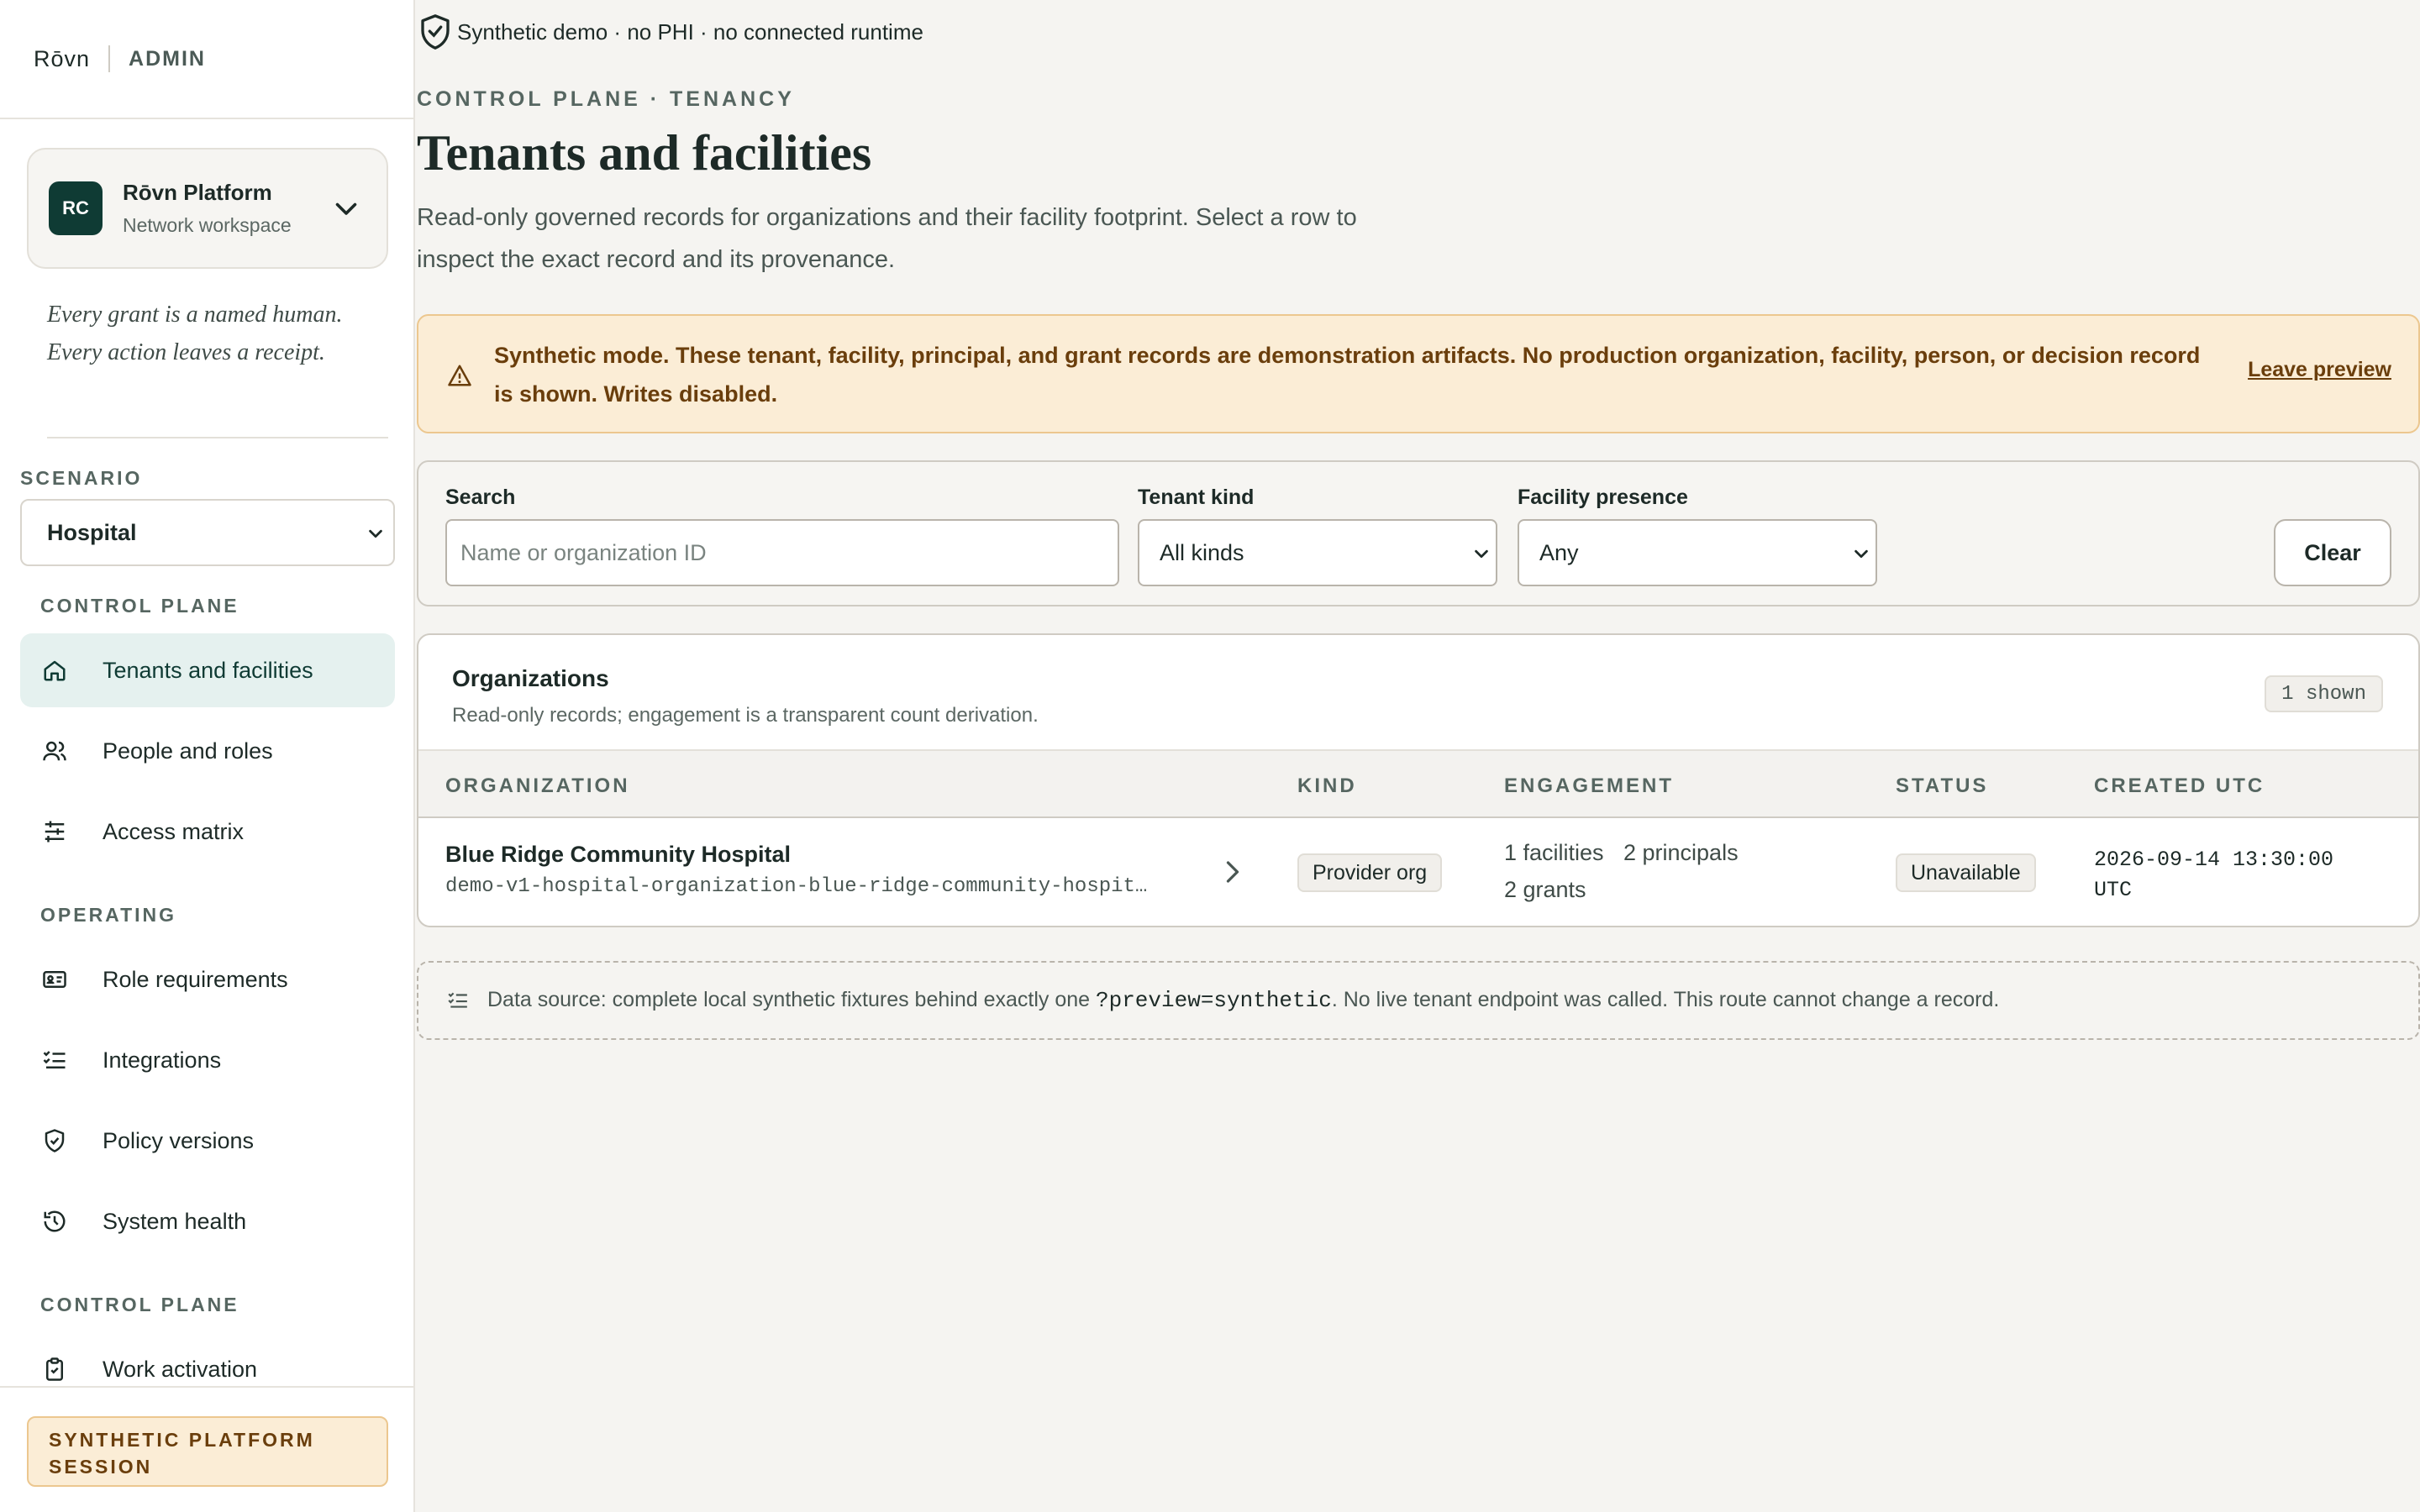  Describe the element at coordinates (207, 532) in the screenshot. I see `scenario-select: Hospital` at that location.